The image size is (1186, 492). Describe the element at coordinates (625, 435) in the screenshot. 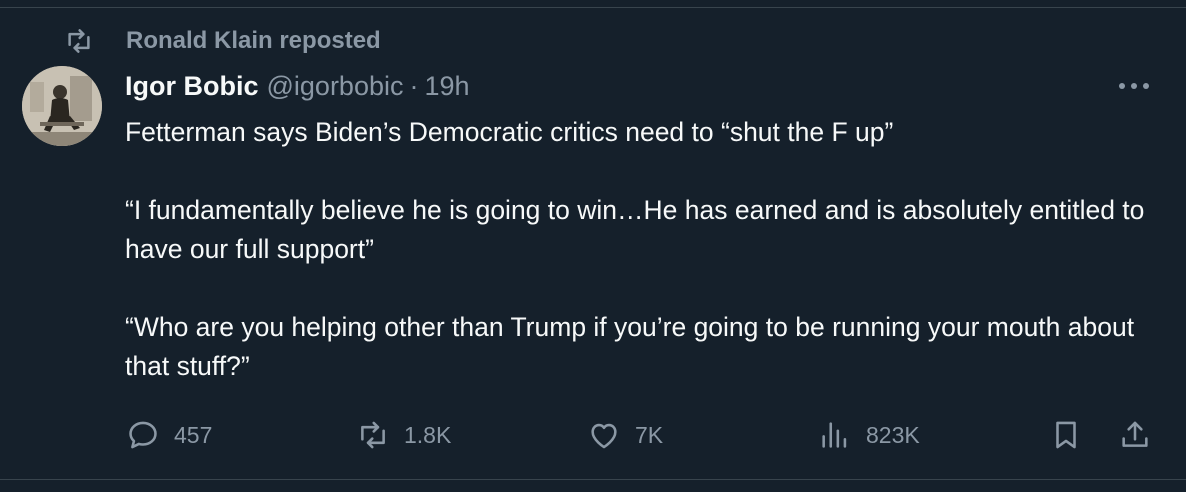

I see `like-button: 7K` at that location.